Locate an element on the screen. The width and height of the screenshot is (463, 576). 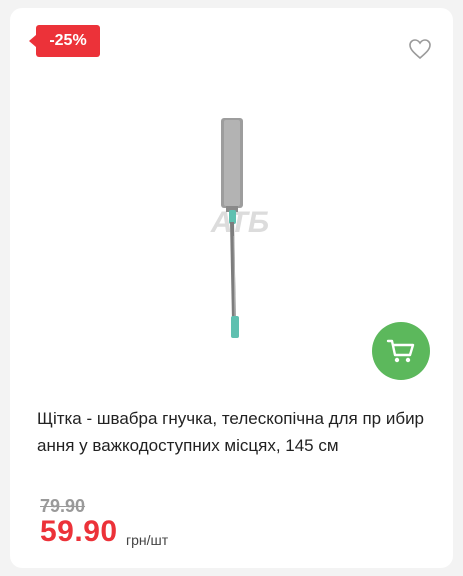
heart-icon is located at coordinates (420, 49).